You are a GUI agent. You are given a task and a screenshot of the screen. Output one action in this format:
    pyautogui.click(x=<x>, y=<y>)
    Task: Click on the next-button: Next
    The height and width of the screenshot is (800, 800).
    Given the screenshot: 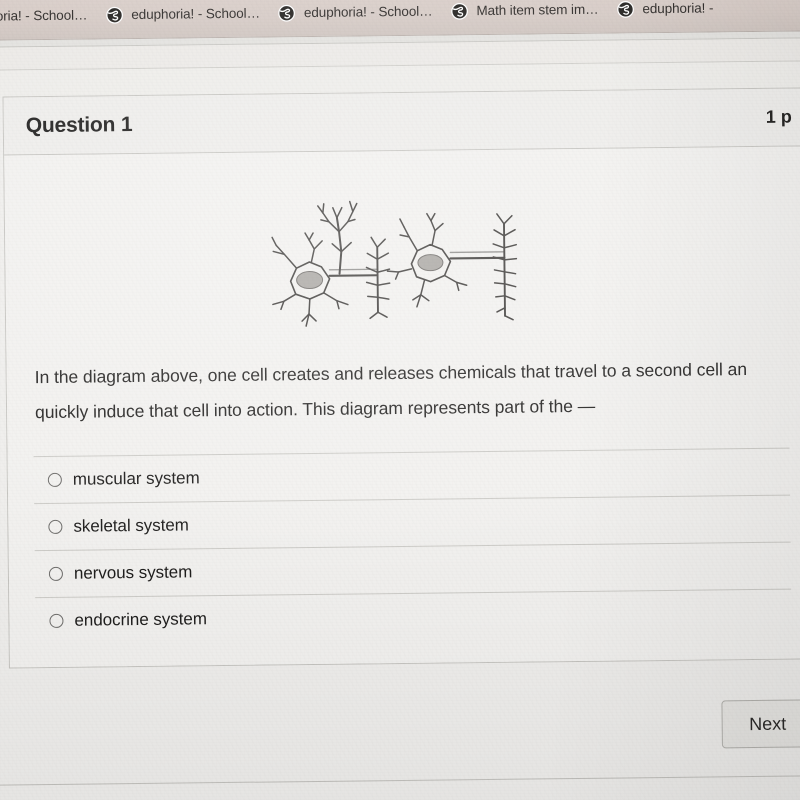 What is the action you would take?
    pyautogui.click(x=760, y=724)
    